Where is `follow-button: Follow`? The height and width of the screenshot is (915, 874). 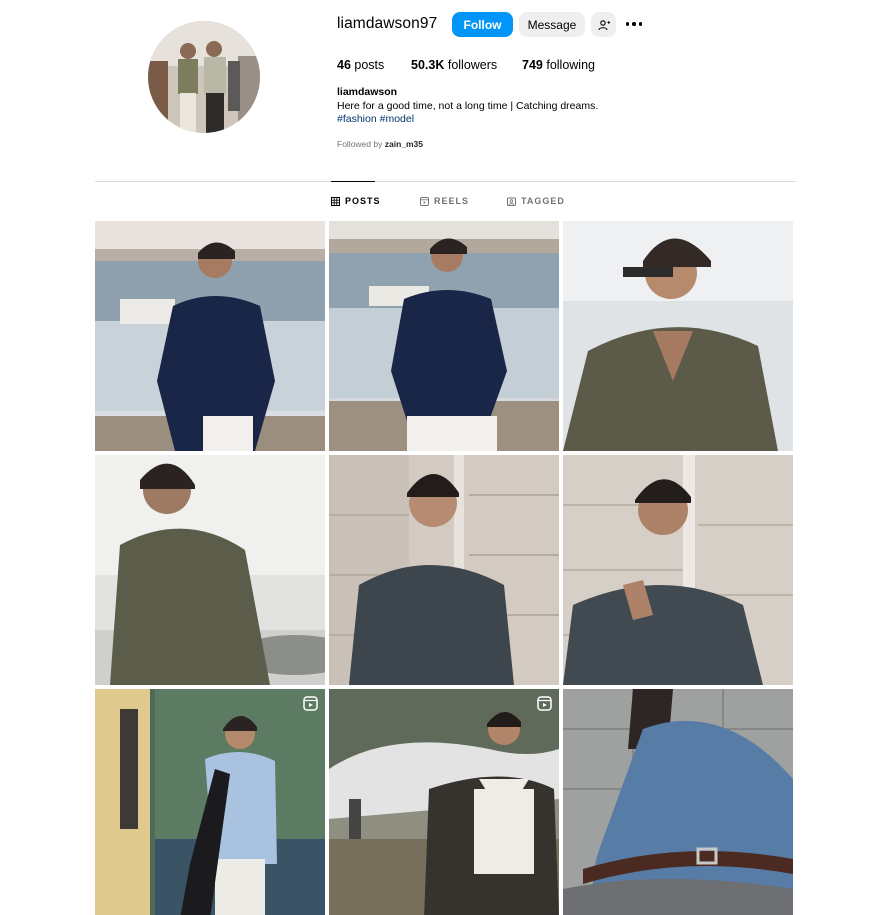 follow-button: Follow is located at coordinates (482, 24).